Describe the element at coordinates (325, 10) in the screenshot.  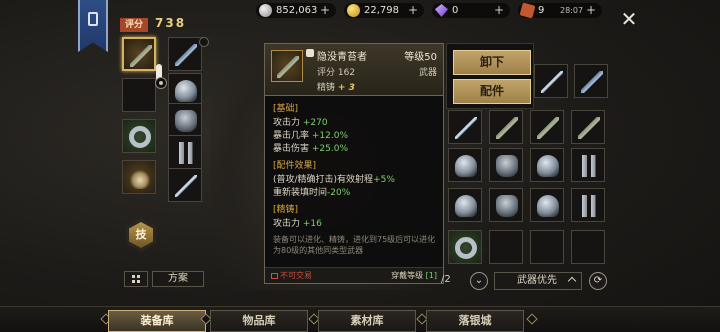
I see `add-silver-button: +` at that location.